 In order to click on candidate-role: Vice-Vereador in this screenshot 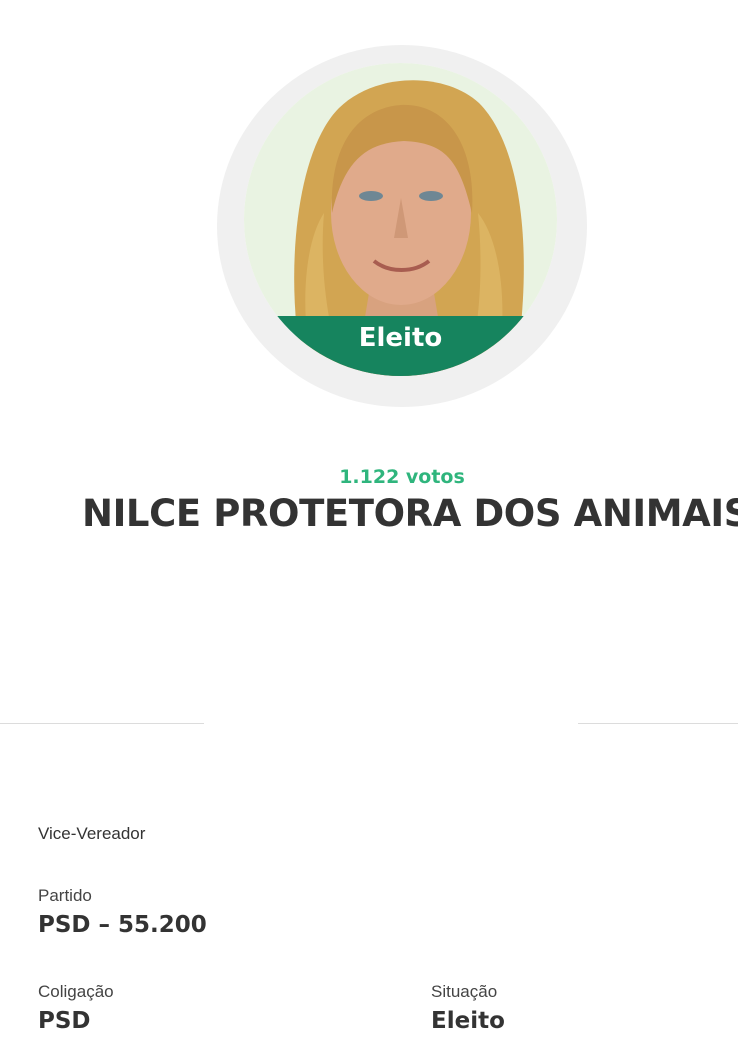, I will do `click(92, 833)`.